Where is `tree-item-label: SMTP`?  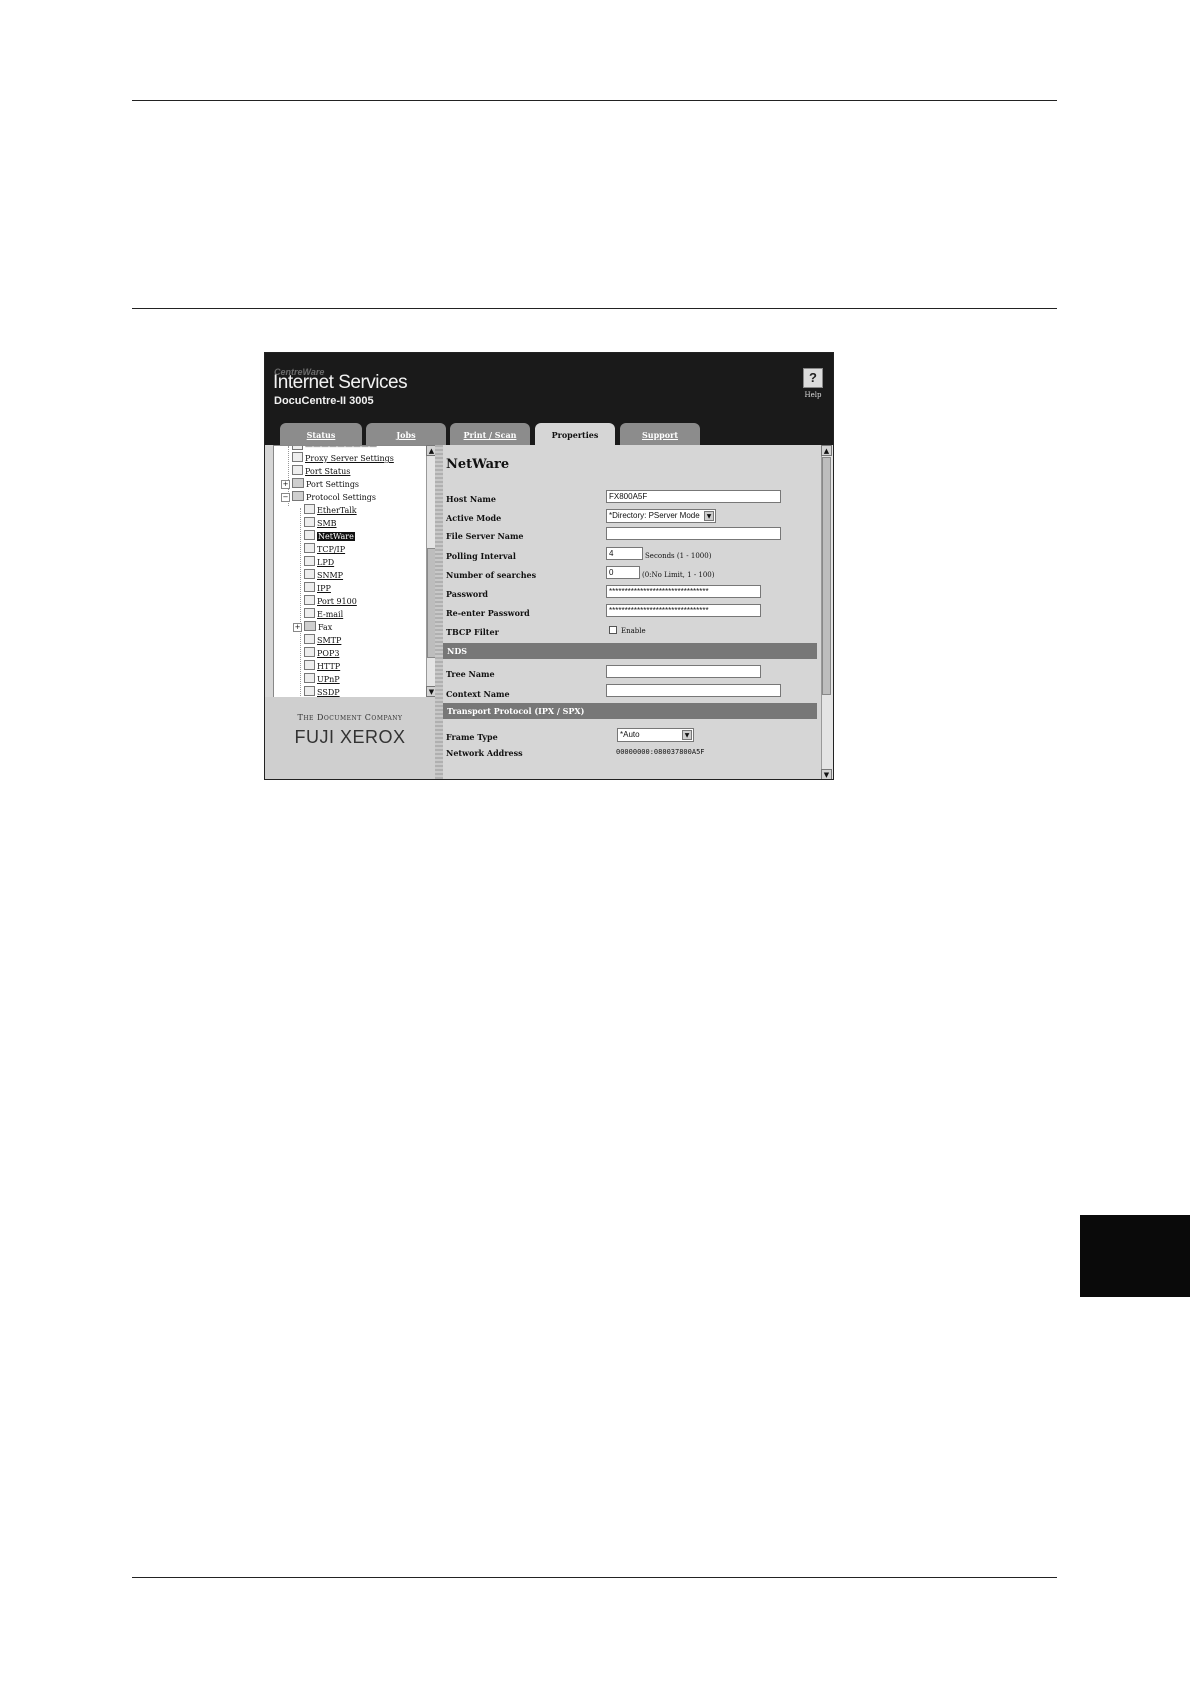 tree-item-label: SMTP is located at coordinates (329, 640).